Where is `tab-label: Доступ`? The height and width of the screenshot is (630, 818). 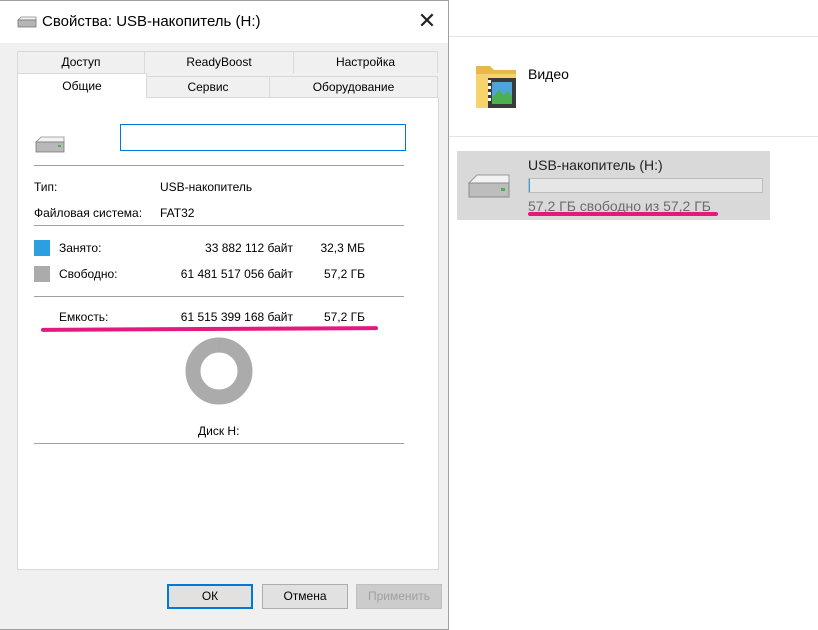
tab-label: Доступ is located at coordinates (81, 62).